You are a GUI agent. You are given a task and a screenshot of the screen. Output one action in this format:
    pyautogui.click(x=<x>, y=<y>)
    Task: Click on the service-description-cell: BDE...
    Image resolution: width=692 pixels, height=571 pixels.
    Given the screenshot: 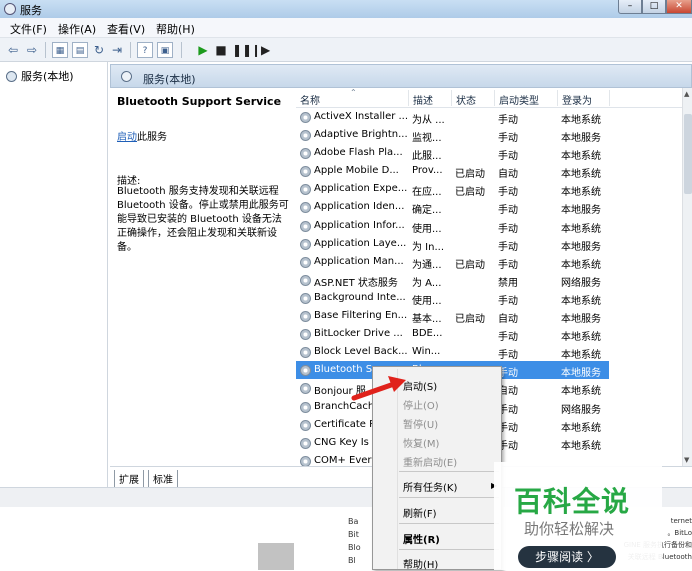 What is the action you would take?
    pyautogui.click(x=427, y=334)
    